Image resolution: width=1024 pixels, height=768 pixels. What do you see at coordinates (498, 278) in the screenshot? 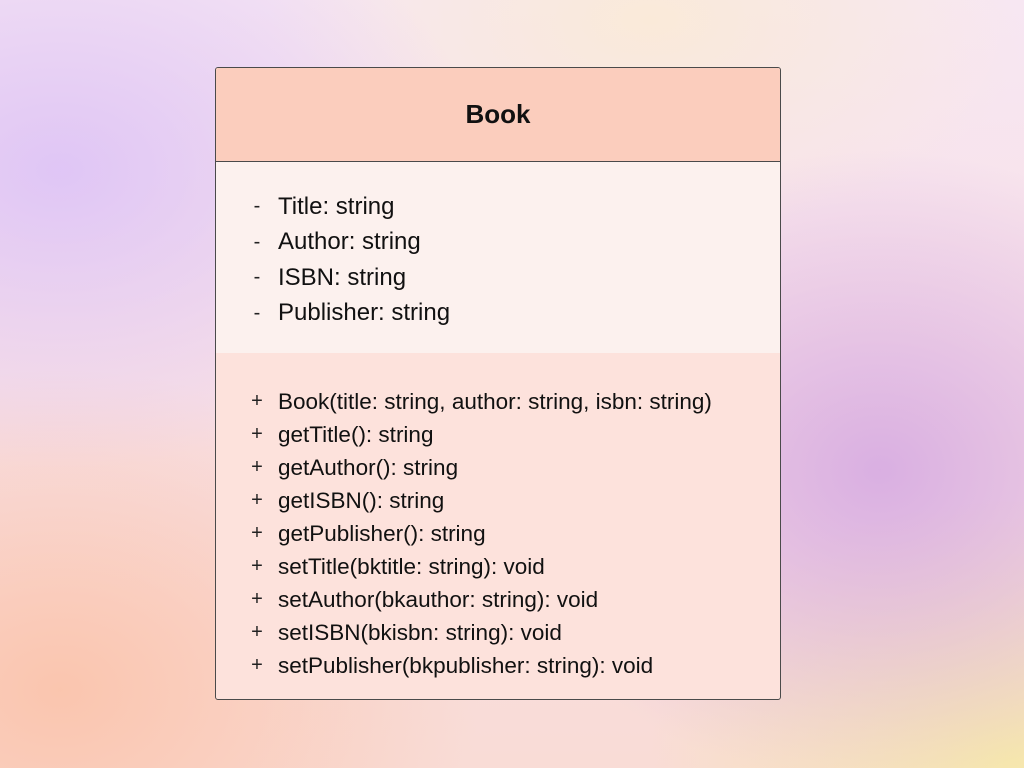
I see `attribute-row: - ISBN: string` at bounding box center [498, 278].